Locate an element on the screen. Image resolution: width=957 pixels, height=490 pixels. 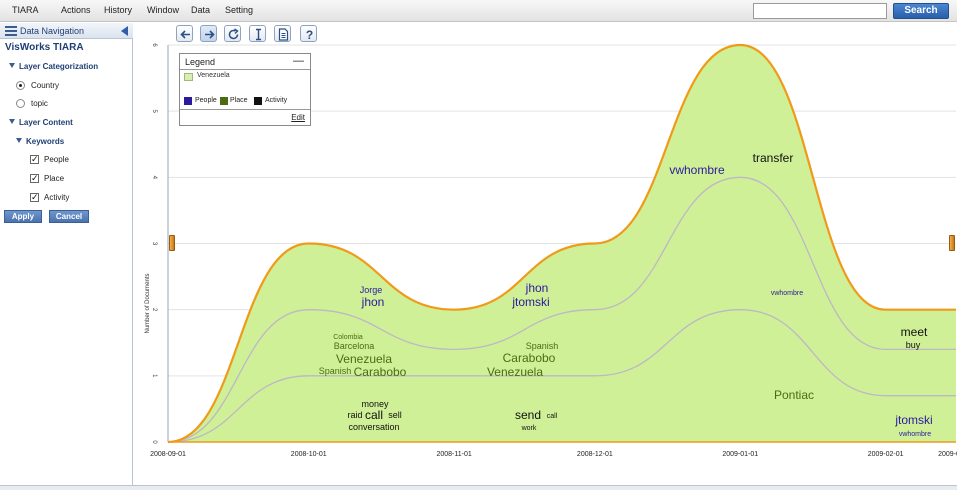
menu-tiara: TIARA is located at coordinates (25, 10).